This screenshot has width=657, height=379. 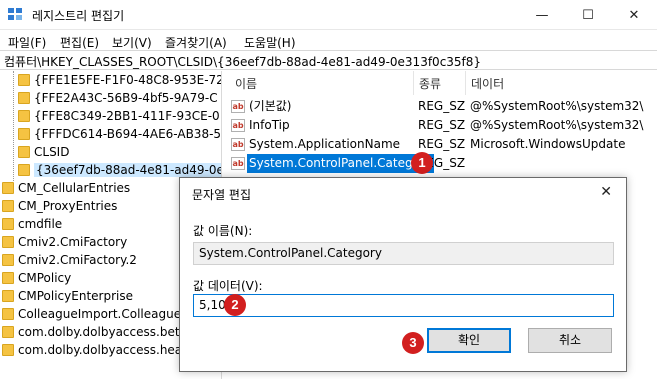 What do you see at coordinates (78, 16) in the screenshot?
I see `window-title: 레지스트리 편집기` at bounding box center [78, 16].